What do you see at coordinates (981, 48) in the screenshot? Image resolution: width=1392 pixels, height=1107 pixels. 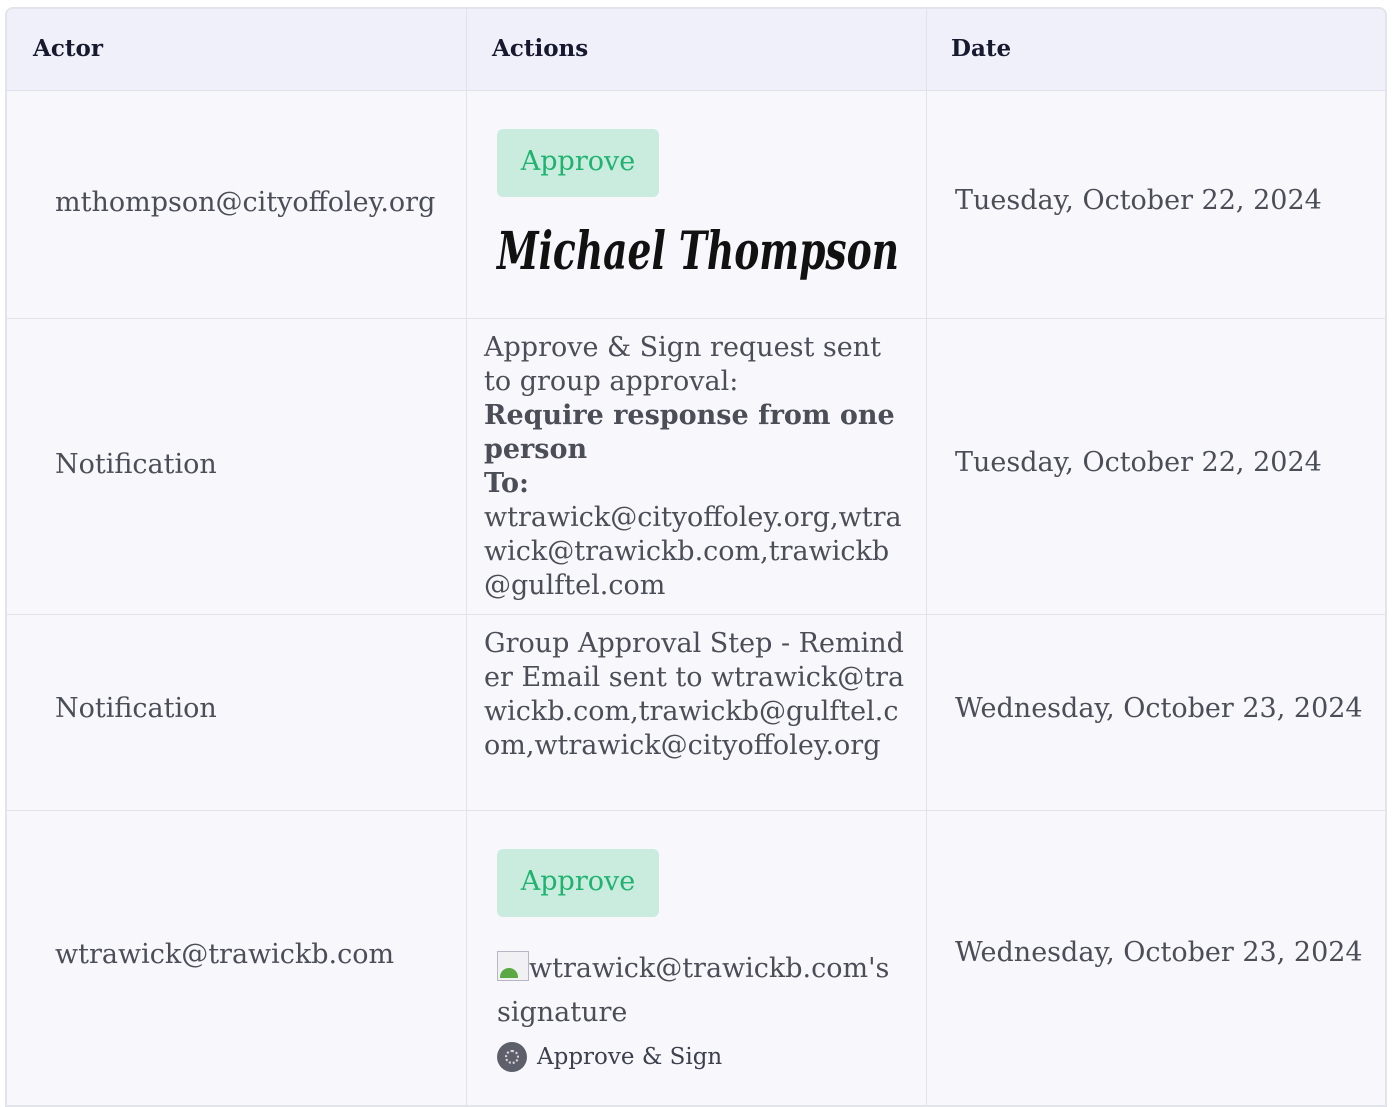 I see `header-date: Date` at bounding box center [981, 48].